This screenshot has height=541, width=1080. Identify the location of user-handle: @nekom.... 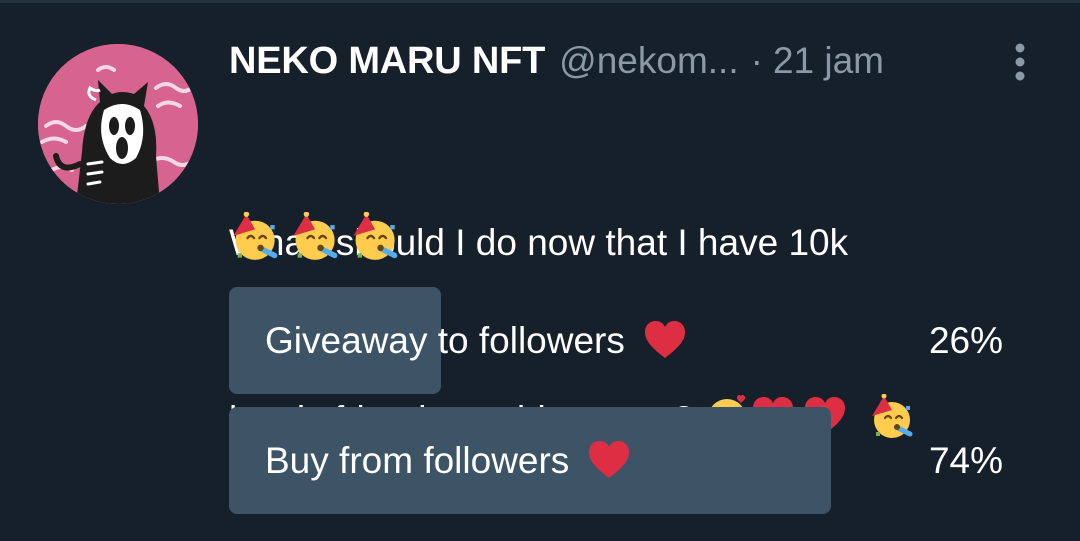
(648, 61).